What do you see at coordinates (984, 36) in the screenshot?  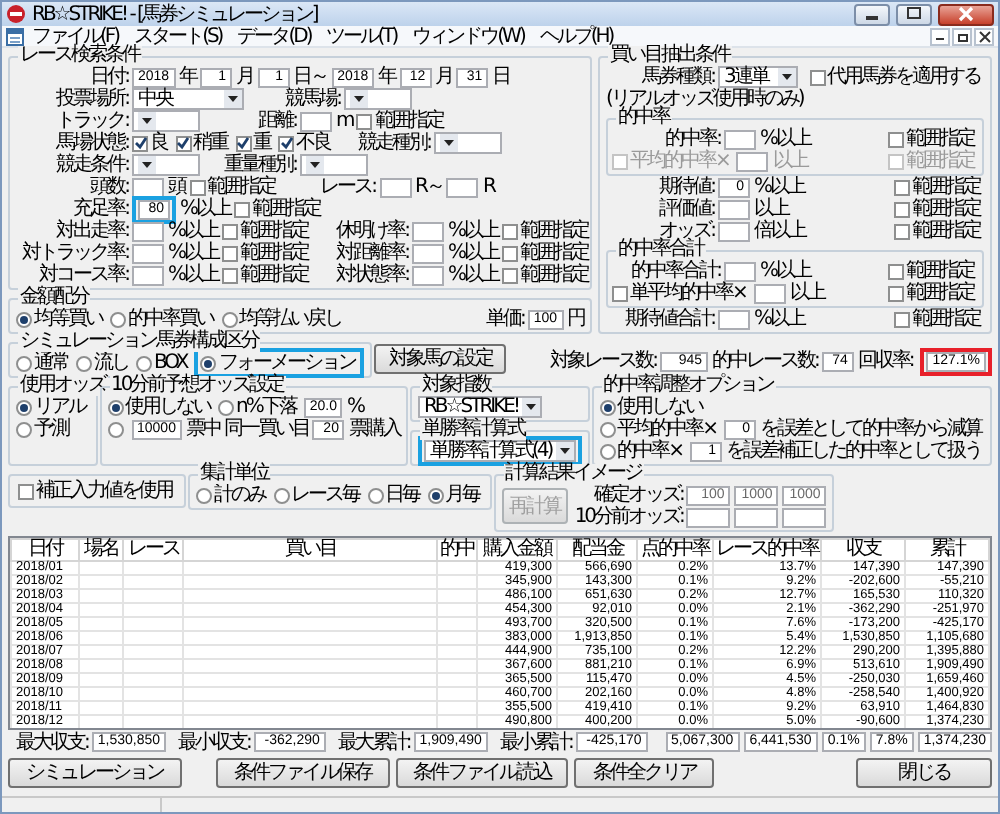 I see `close-button` at bounding box center [984, 36].